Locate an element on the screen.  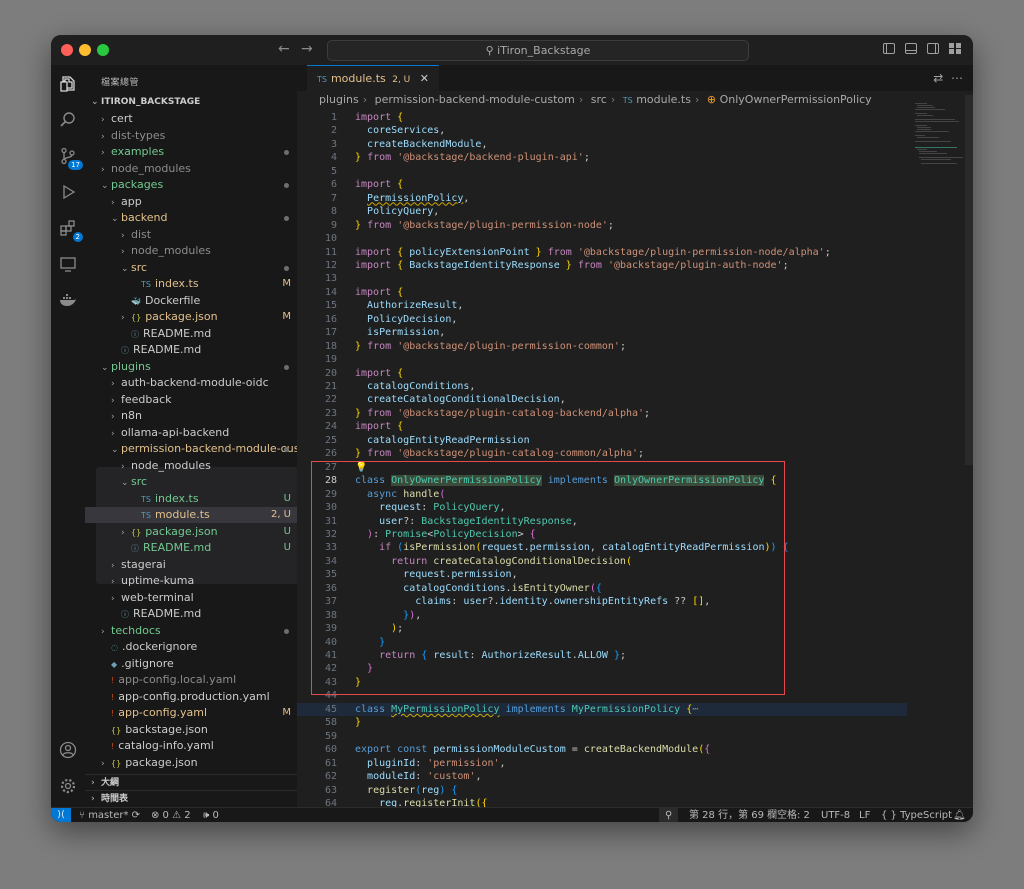
toggle-secondary-sidebar-icon is located at coordinates (933, 48).